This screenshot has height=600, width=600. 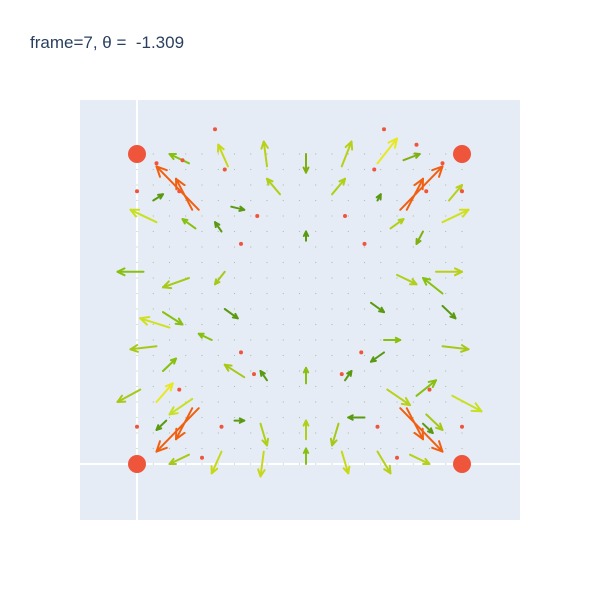 What do you see at coordinates (137, 464) in the screenshot?
I see `corner-marker` at bounding box center [137, 464].